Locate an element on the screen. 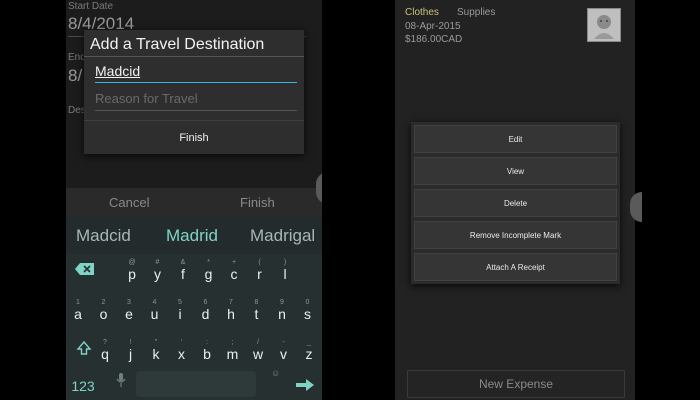  key-label: d is located at coordinates (205, 314).